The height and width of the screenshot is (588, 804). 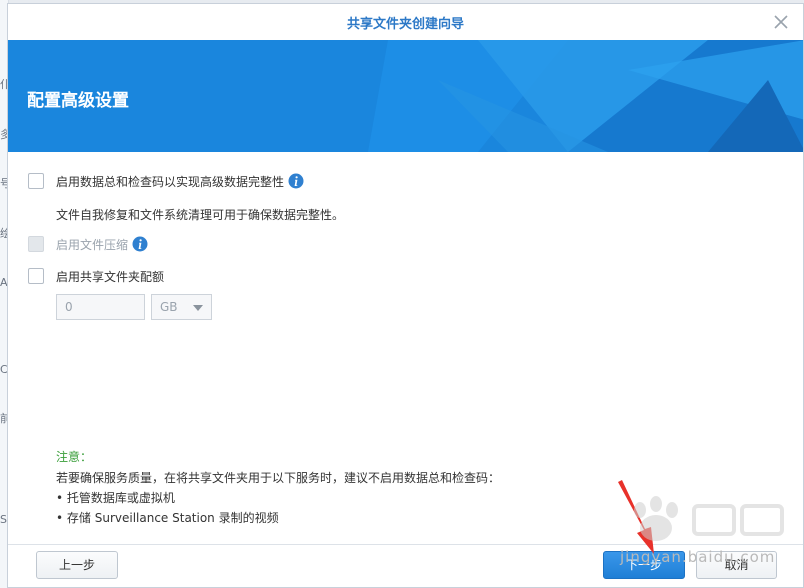 What do you see at coordinates (74, 457) in the screenshot?
I see `note-title: 注意：` at bounding box center [74, 457].